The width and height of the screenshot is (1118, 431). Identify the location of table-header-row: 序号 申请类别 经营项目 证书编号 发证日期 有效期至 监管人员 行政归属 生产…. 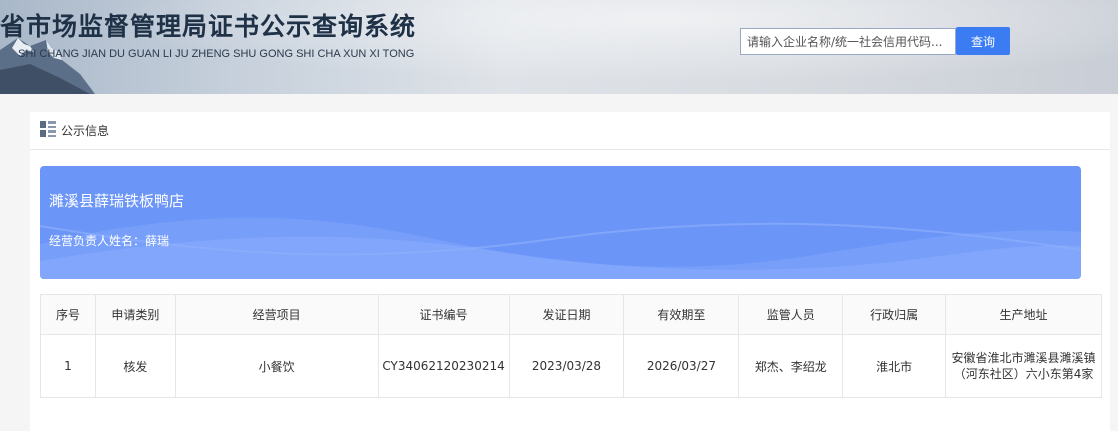
(571, 314).